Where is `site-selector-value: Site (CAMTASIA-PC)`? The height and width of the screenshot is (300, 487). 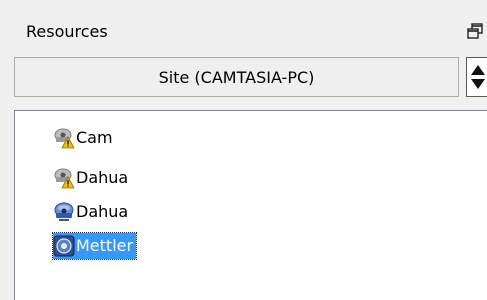 site-selector-value: Site (CAMTASIA-PC) is located at coordinates (236, 77).